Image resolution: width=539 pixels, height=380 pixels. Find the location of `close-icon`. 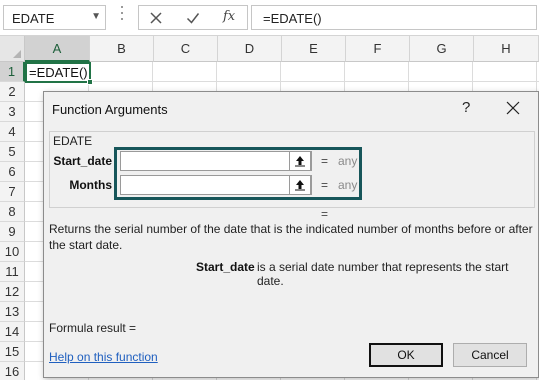

close-icon is located at coordinates (513, 108).